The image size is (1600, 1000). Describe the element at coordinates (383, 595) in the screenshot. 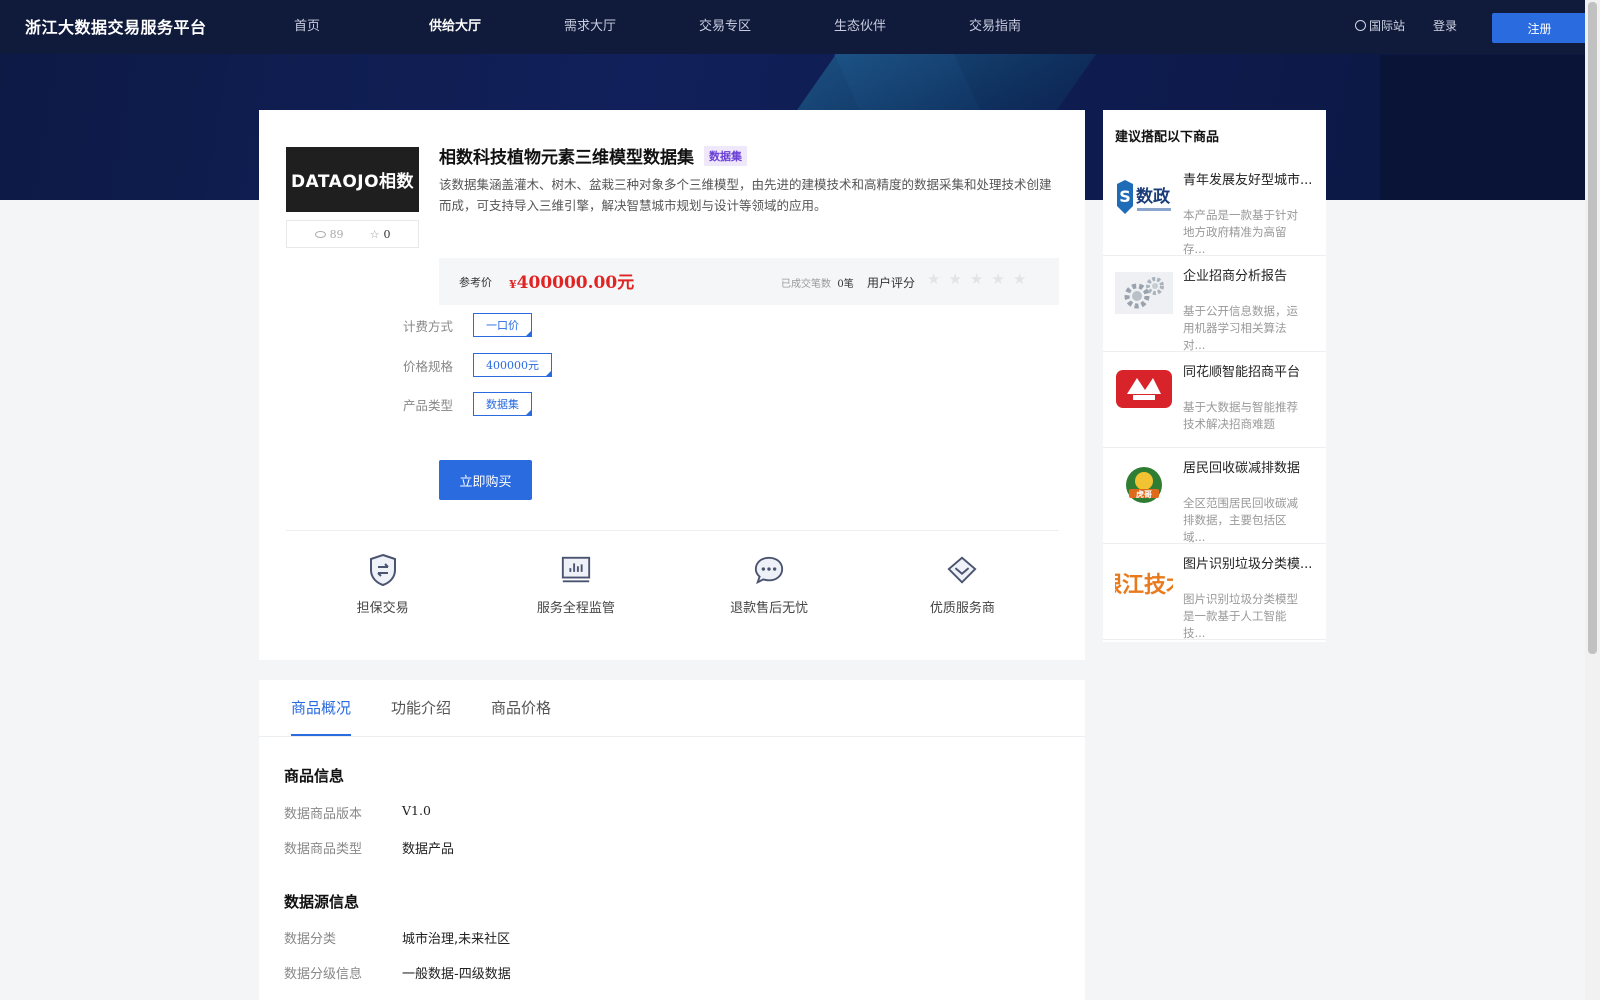

I see `feature-escrow: 担保交易` at that location.